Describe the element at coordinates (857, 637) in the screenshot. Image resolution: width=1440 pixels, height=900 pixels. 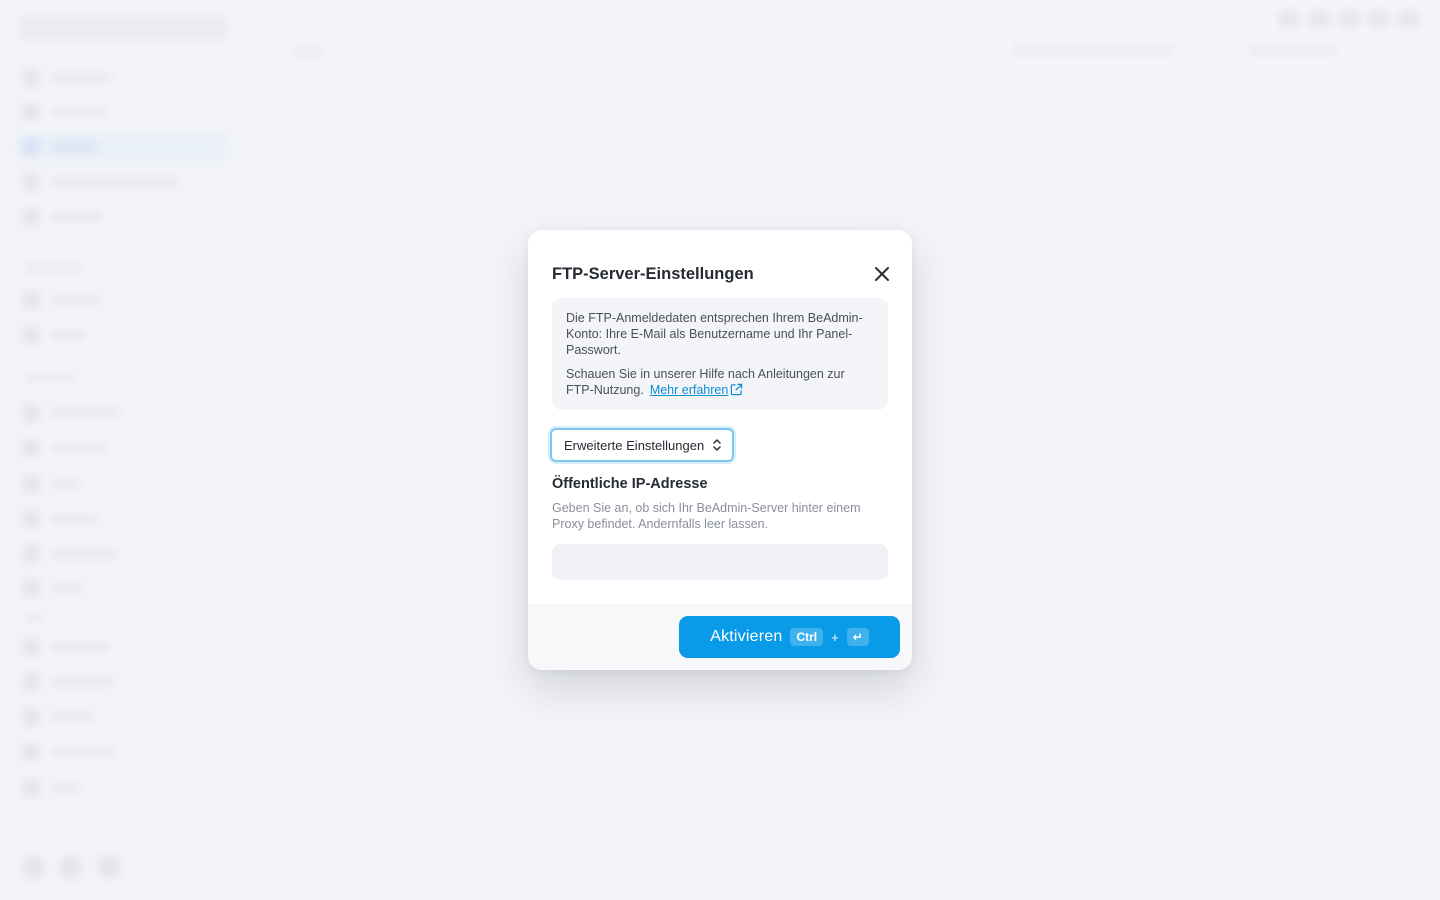
I see `enter-key-icon: ↵` at that location.